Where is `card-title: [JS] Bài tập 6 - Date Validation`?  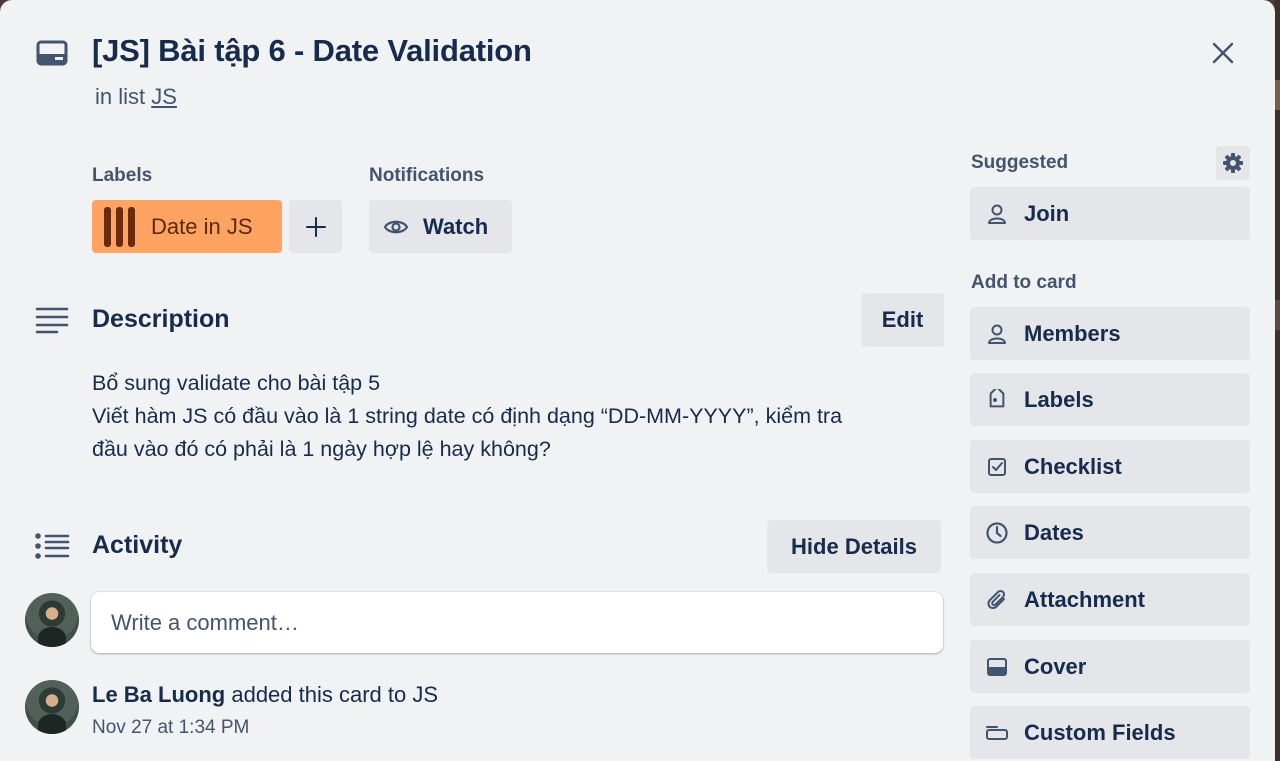 card-title: [JS] Bài tập 6 - Date Validation is located at coordinates (312, 51).